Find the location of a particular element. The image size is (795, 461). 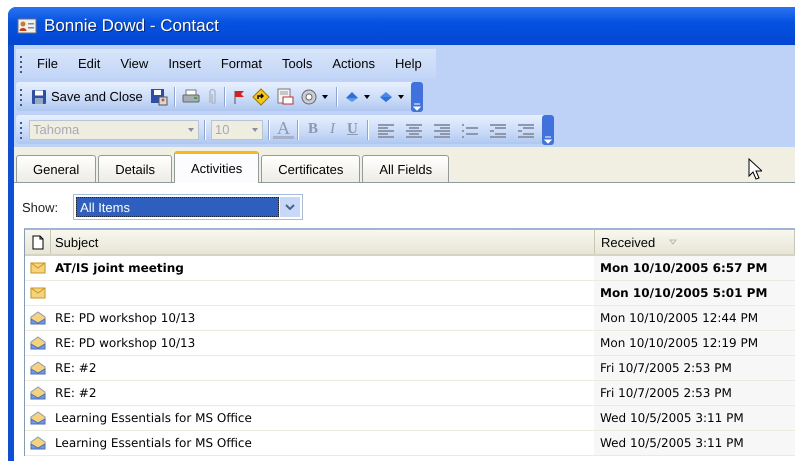

menu-item: Insert is located at coordinates (184, 63).